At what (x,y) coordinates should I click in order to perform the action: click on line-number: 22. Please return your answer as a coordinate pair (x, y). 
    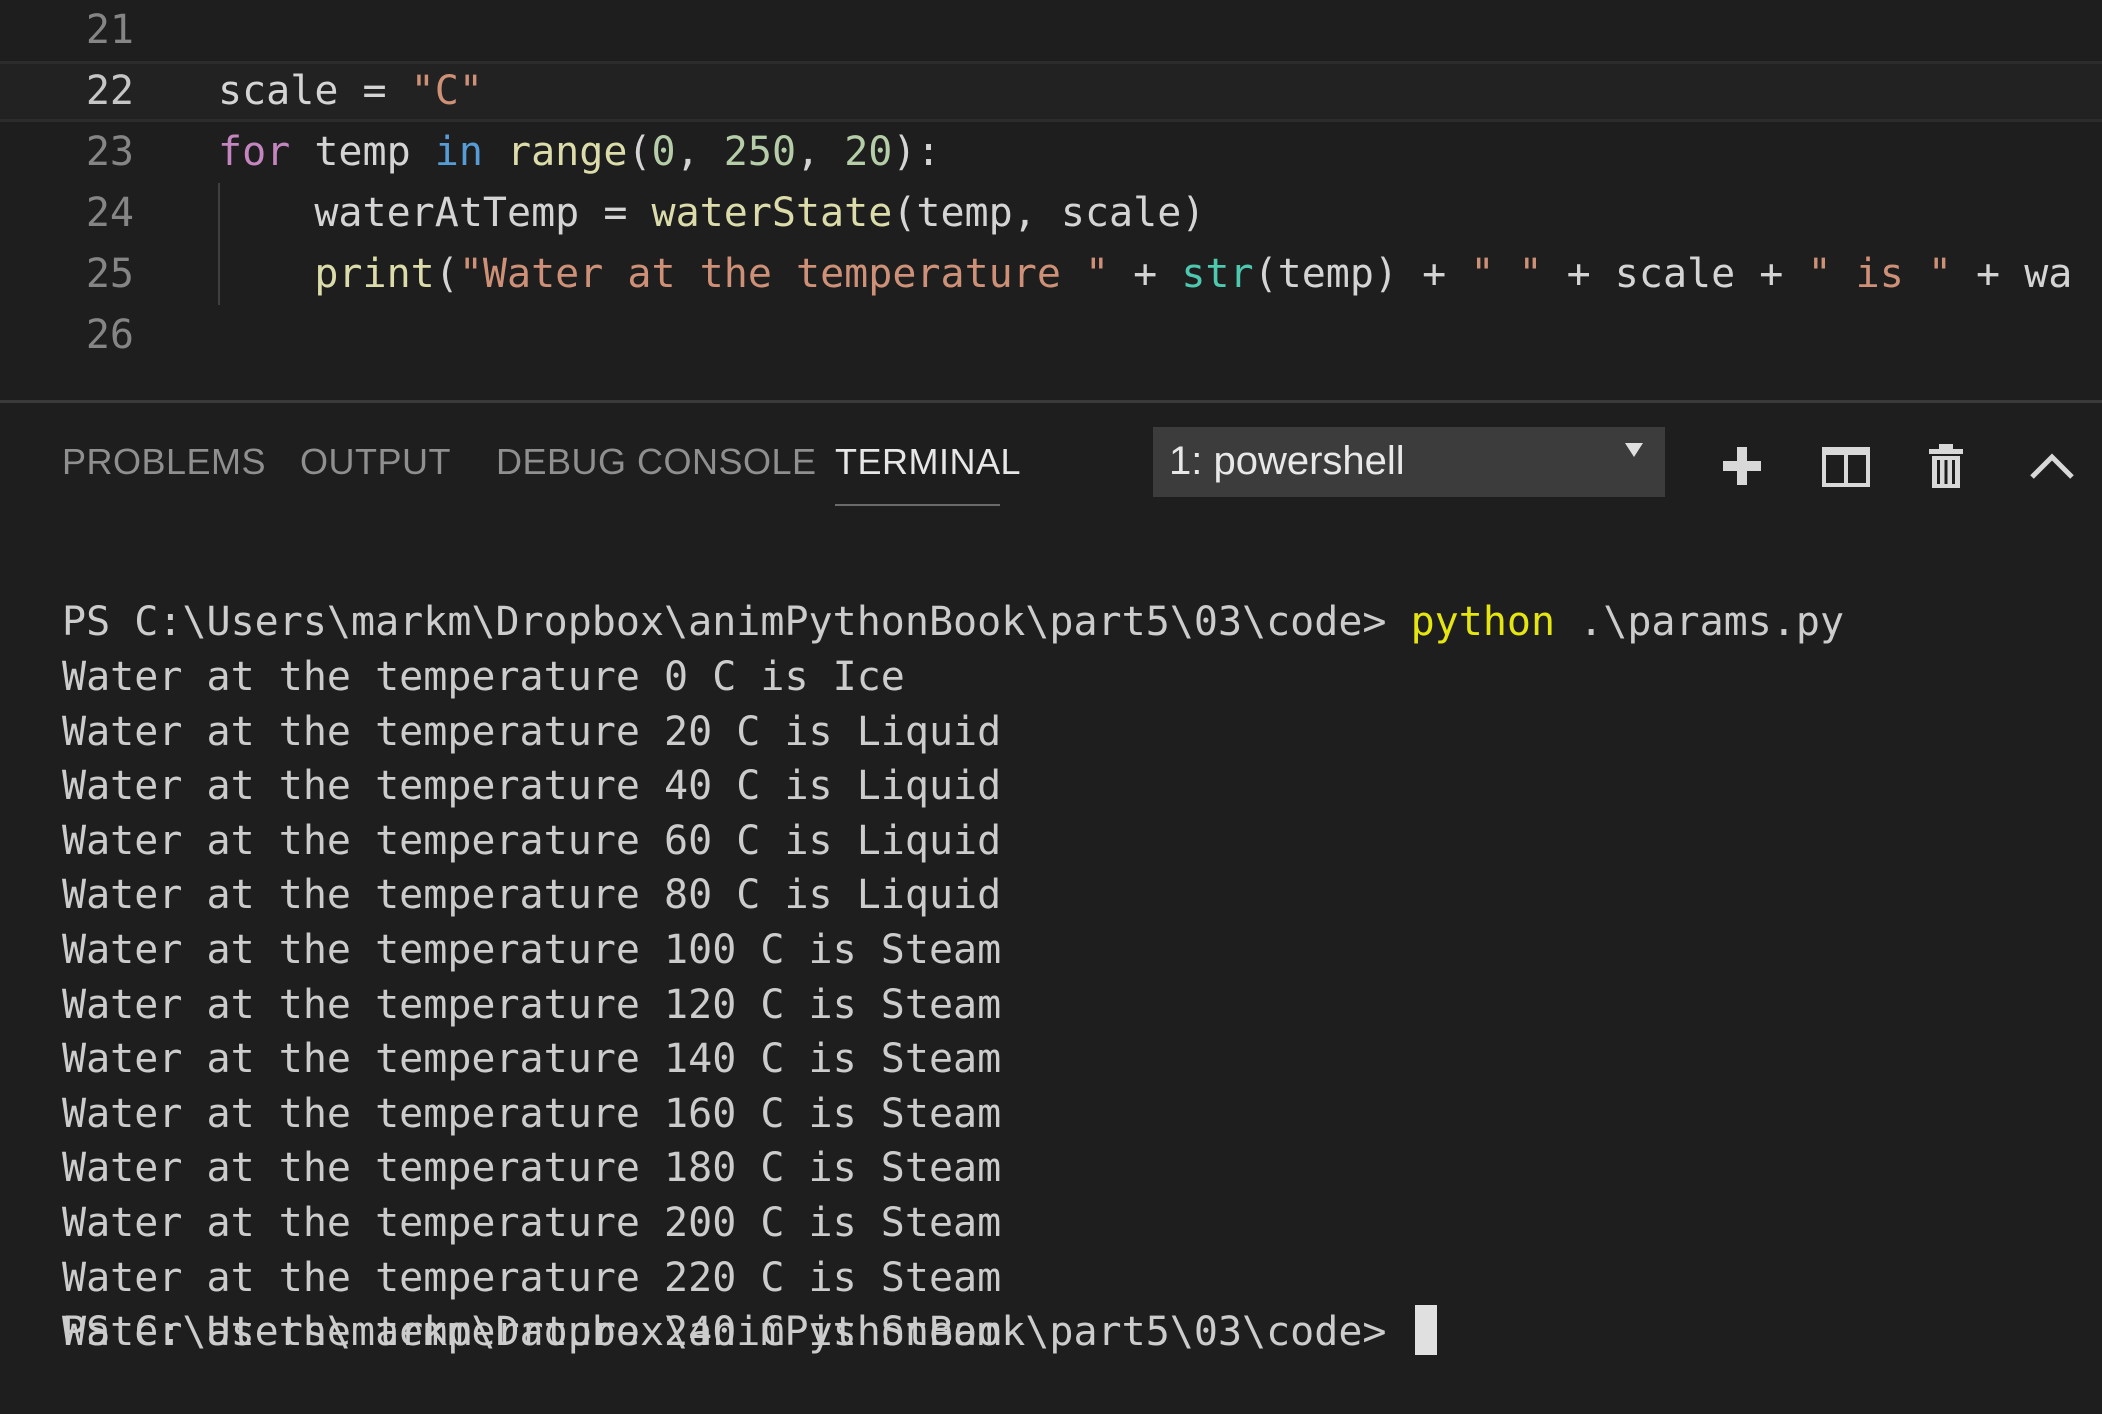
    Looking at the image, I should click on (109, 91).